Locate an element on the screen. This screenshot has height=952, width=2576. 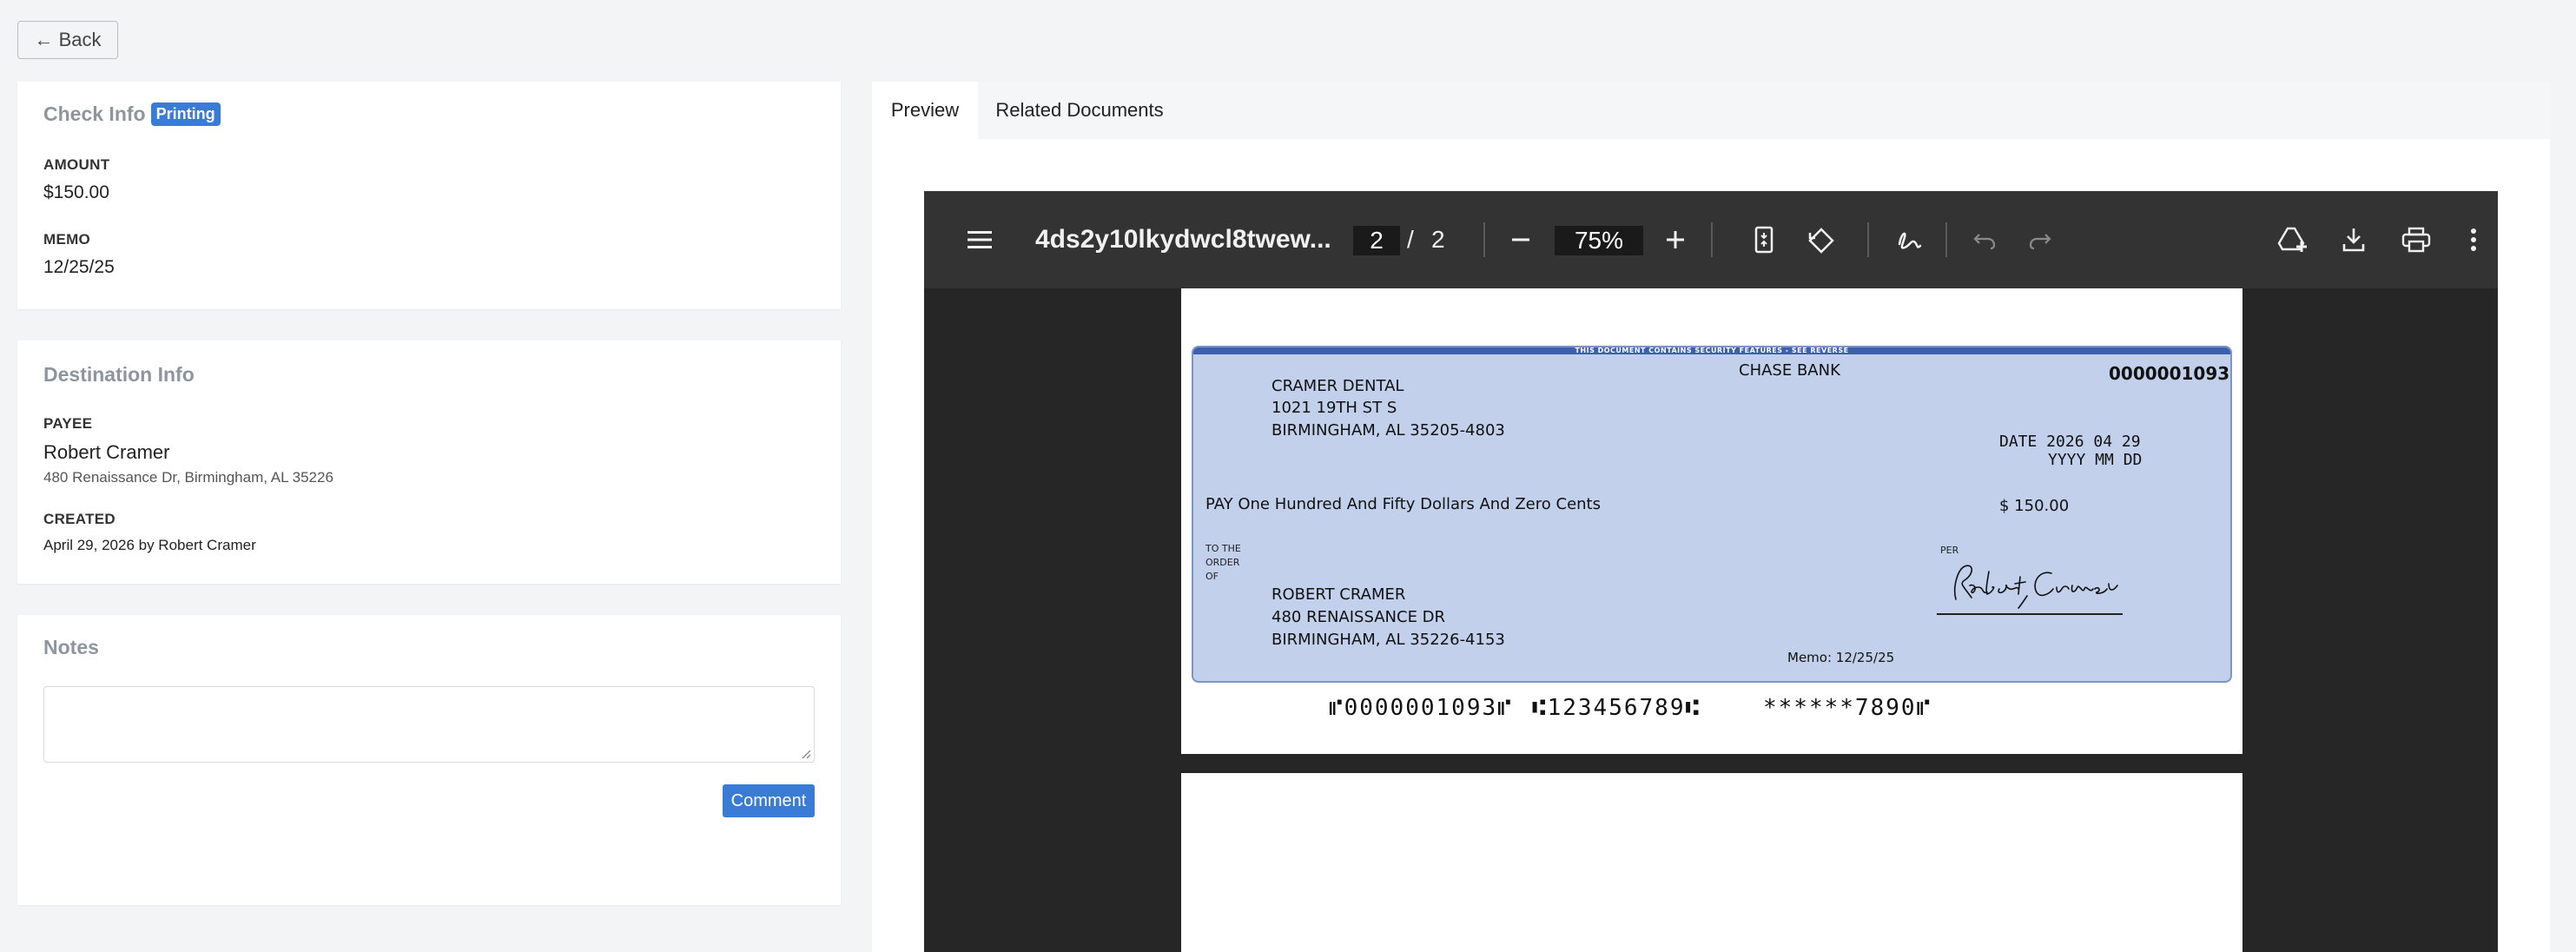
page-number-input: 2 is located at coordinates (1376, 240).